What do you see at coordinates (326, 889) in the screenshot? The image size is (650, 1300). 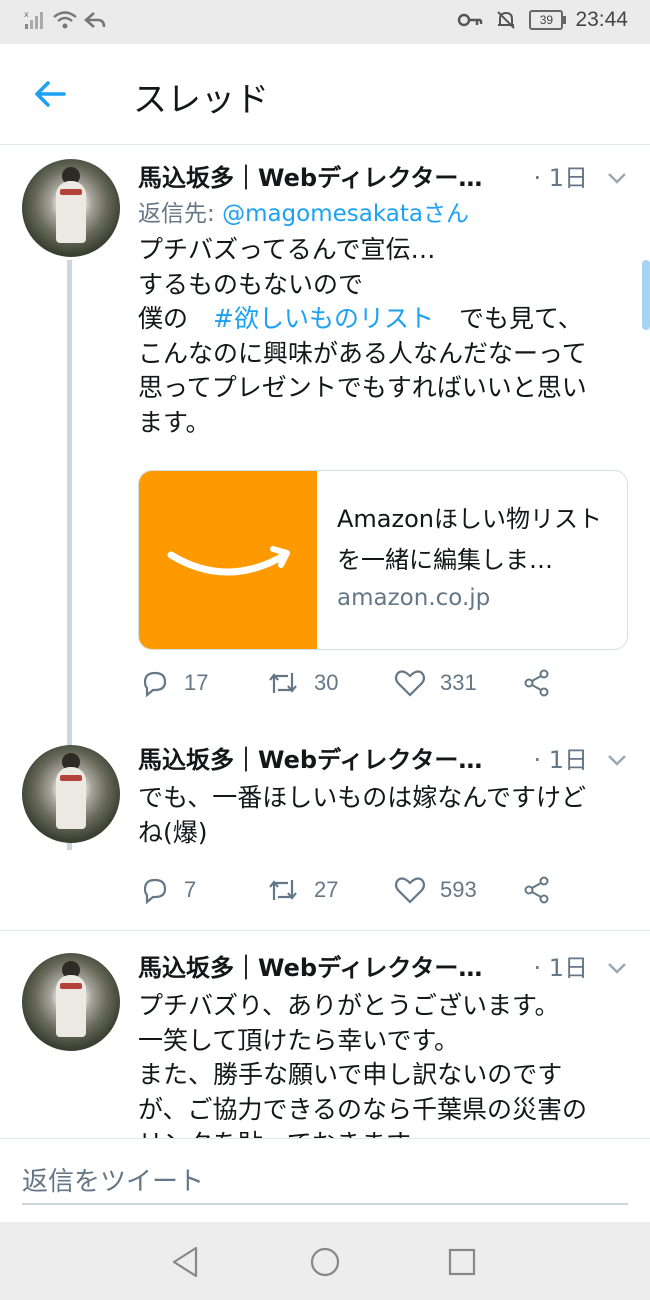 I see `retweet-count: 27` at bounding box center [326, 889].